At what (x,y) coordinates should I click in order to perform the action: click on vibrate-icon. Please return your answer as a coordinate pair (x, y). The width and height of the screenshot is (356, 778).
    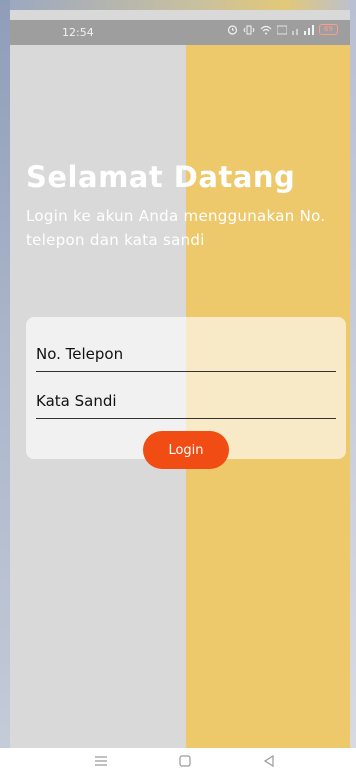
    Looking at the image, I should click on (249, 29).